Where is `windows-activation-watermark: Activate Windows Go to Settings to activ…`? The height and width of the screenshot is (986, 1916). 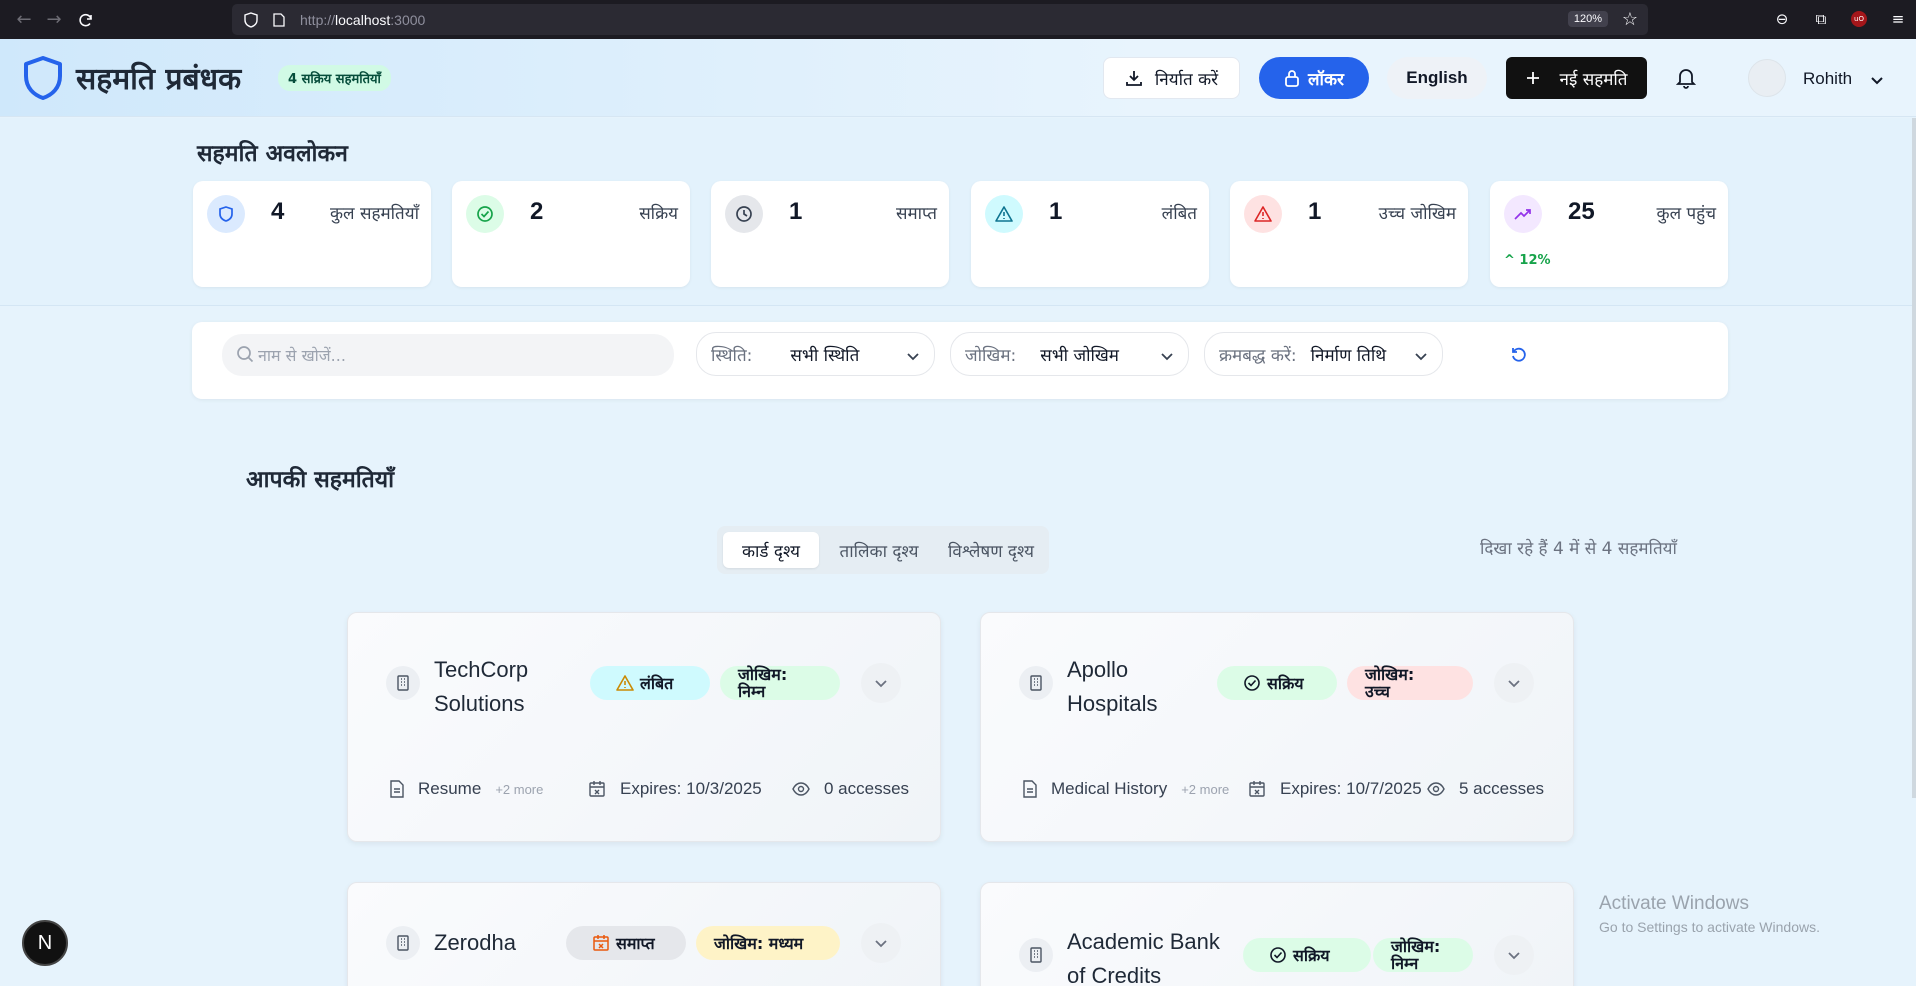 windows-activation-watermark: Activate Windows Go to Settings to activ… is located at coordinates (1709, 914).